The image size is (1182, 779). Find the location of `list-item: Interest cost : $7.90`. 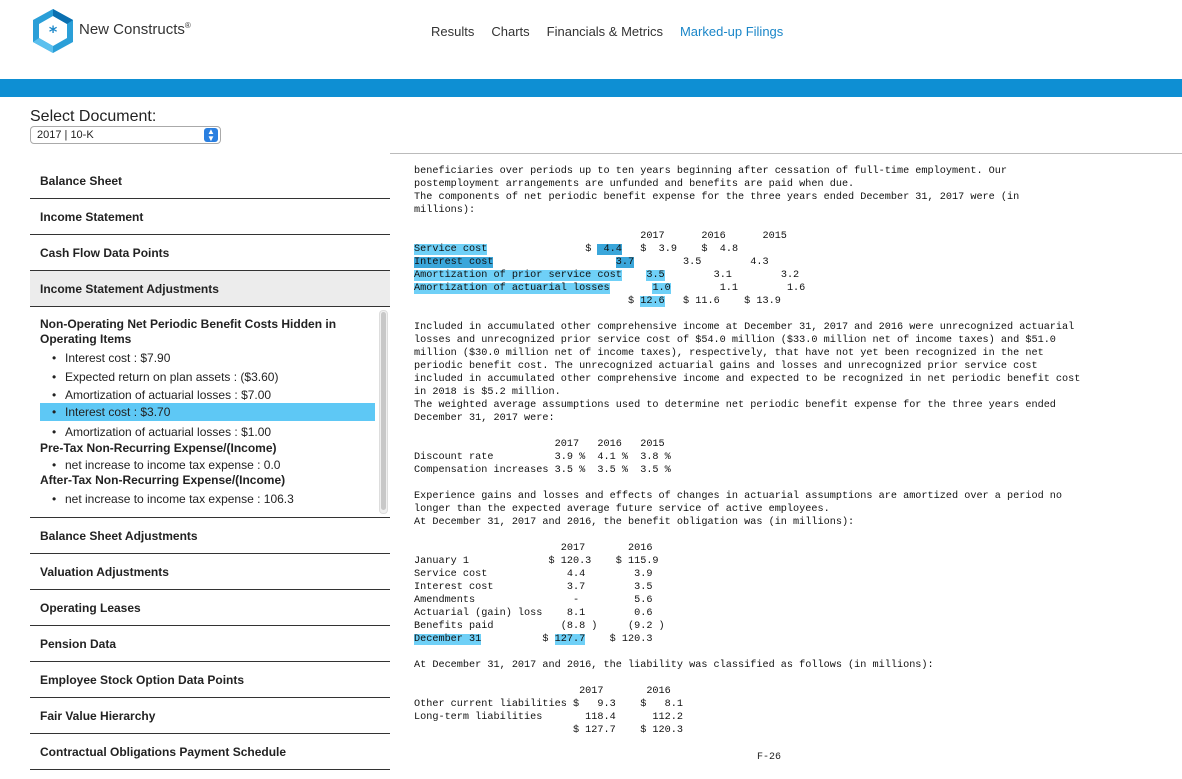

list-item: Interest cost : $7.90 is located at coordinates (207, 358).